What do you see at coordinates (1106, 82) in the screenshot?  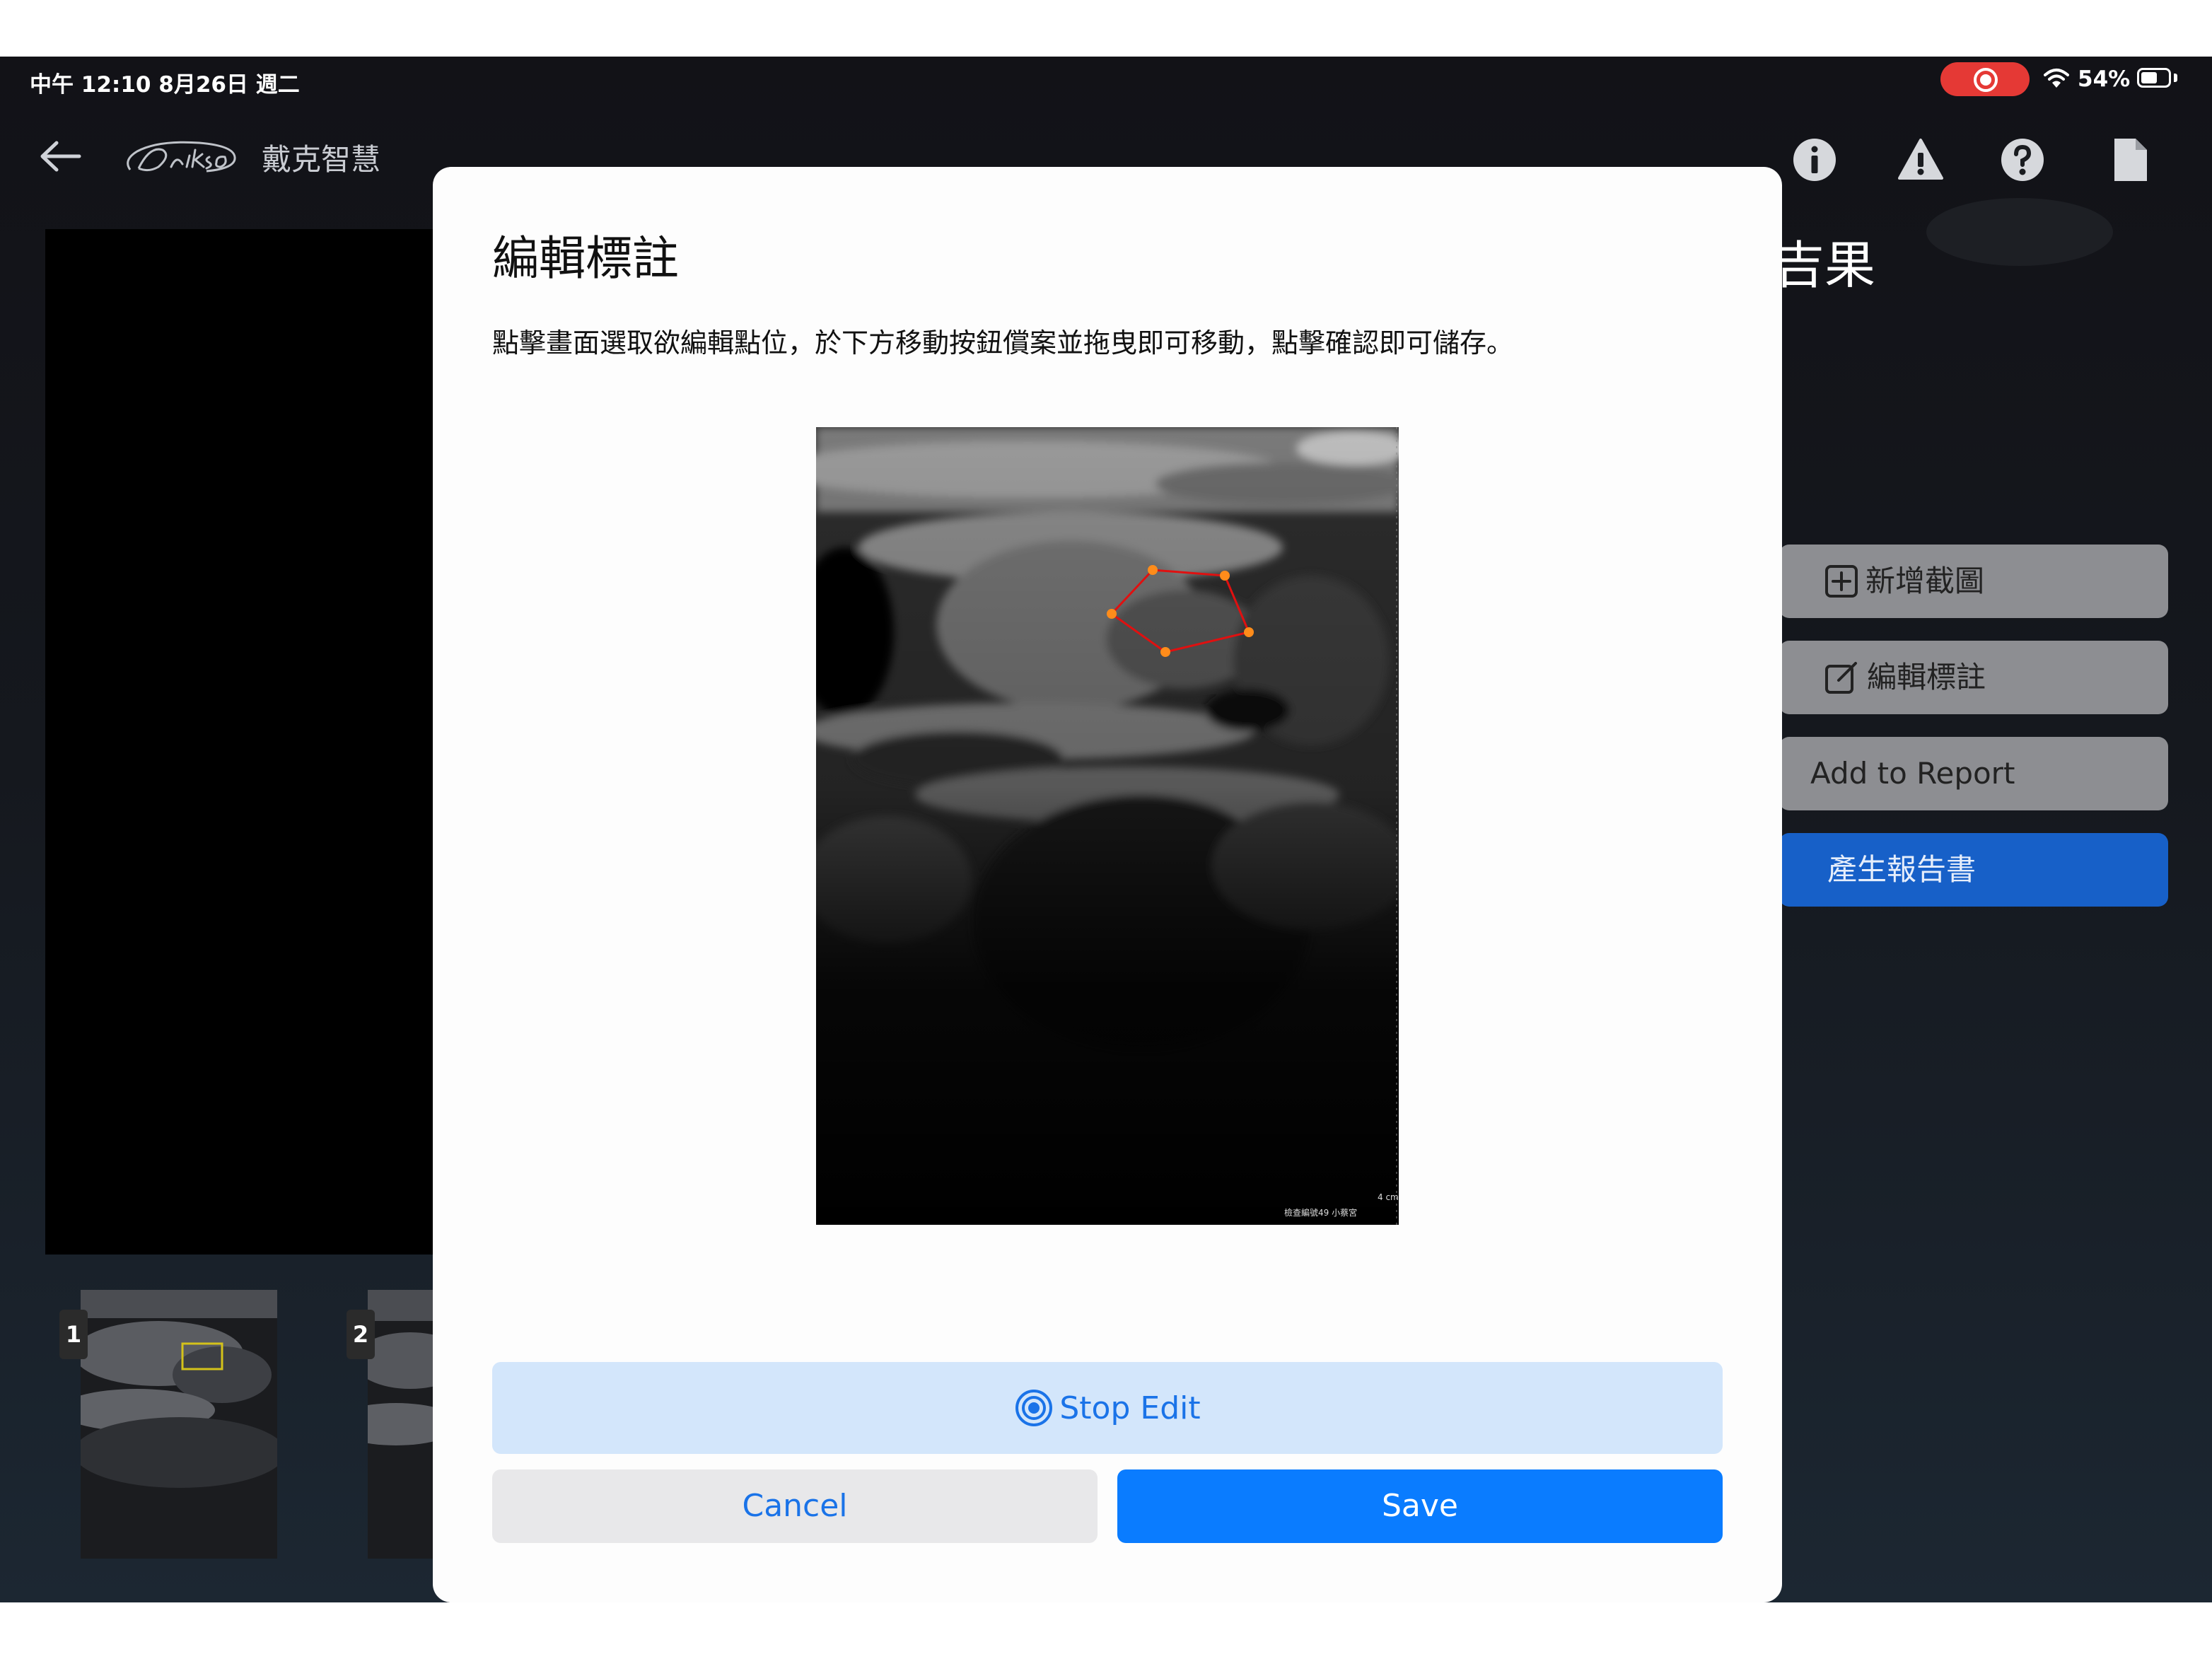 I see `status-bar: 中午 12:10 8月26日 週二 54%` at bounding box center [1106, 82].